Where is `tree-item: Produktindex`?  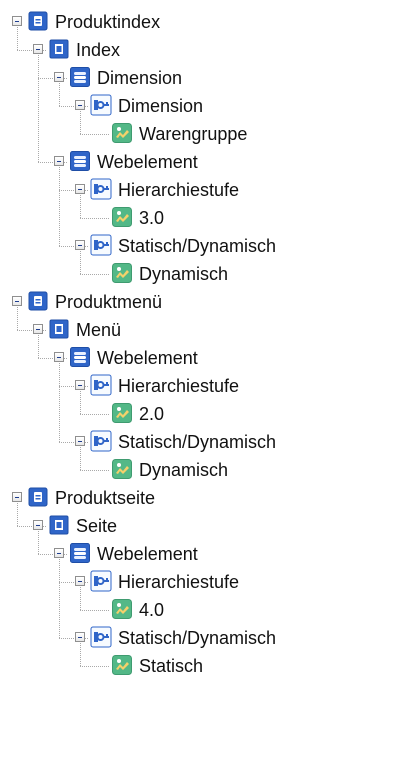 tree-item: Produktindex is located at coordinates (209, 22).